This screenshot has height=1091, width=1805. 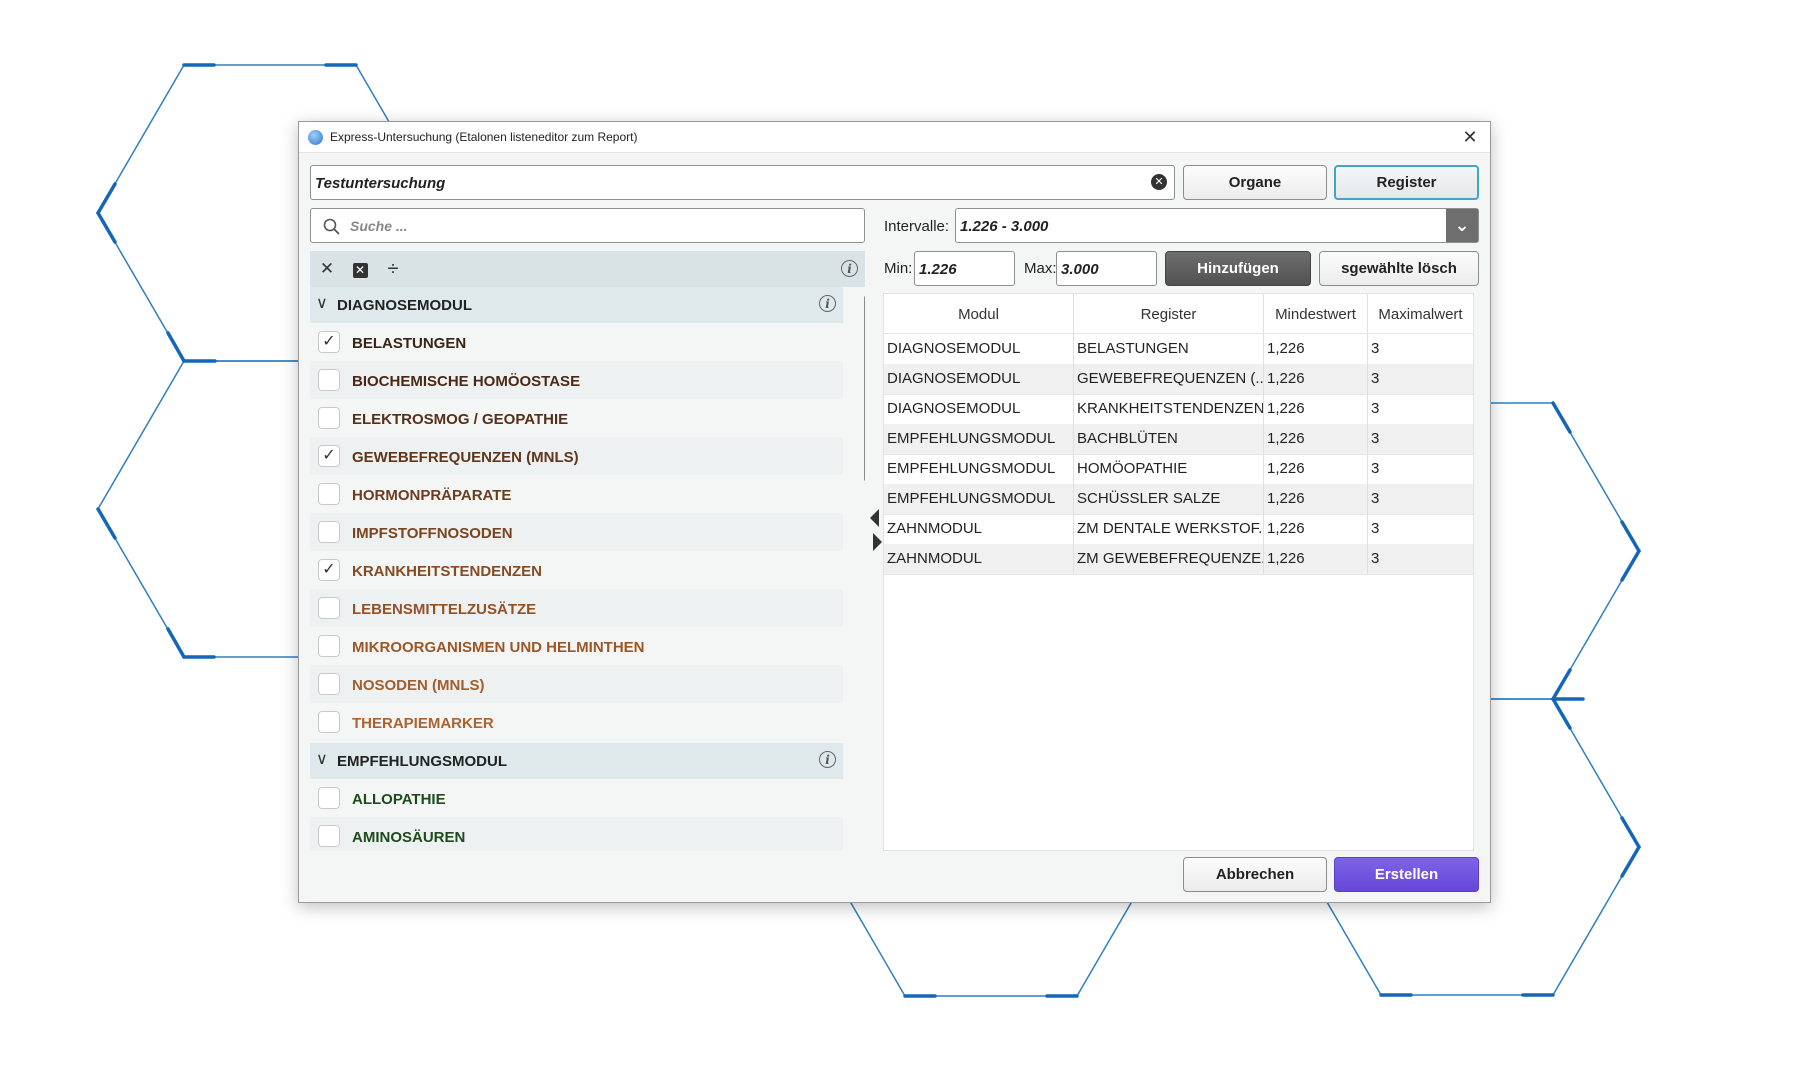 I want to click on tree-item-label: NOSODEN (MNLS), so click(x=418, y=685).